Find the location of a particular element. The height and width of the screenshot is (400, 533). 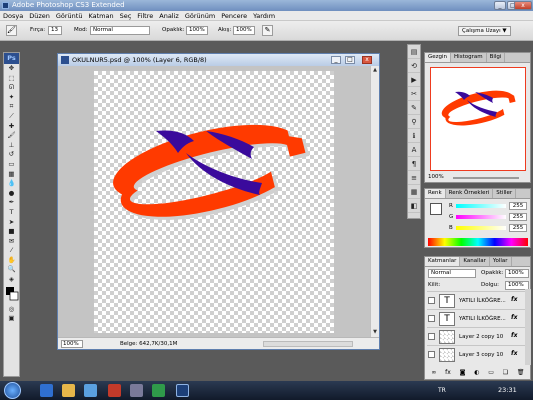

tab-renk: Renk is located at coordinates (435, 193).